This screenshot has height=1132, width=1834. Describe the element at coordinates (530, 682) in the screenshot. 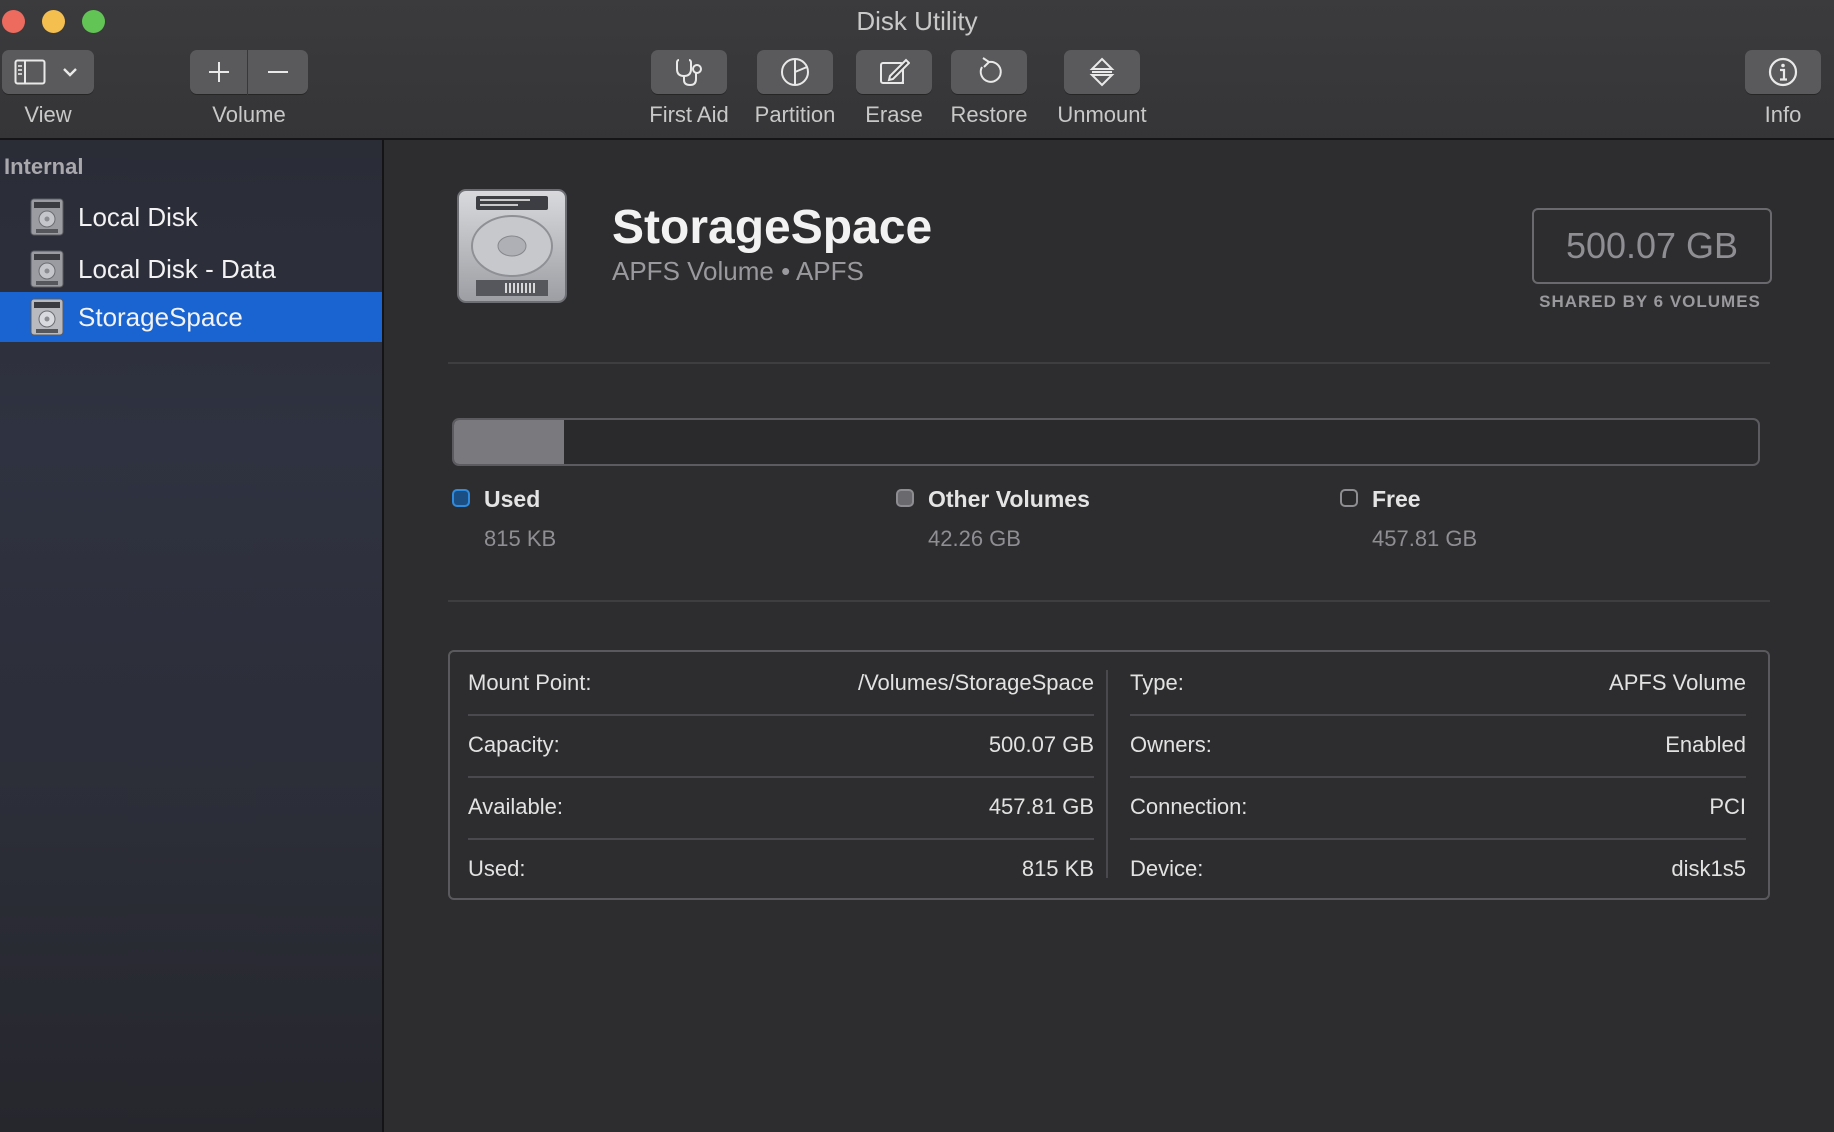

I see `info-key: Mount Point:` at that location.